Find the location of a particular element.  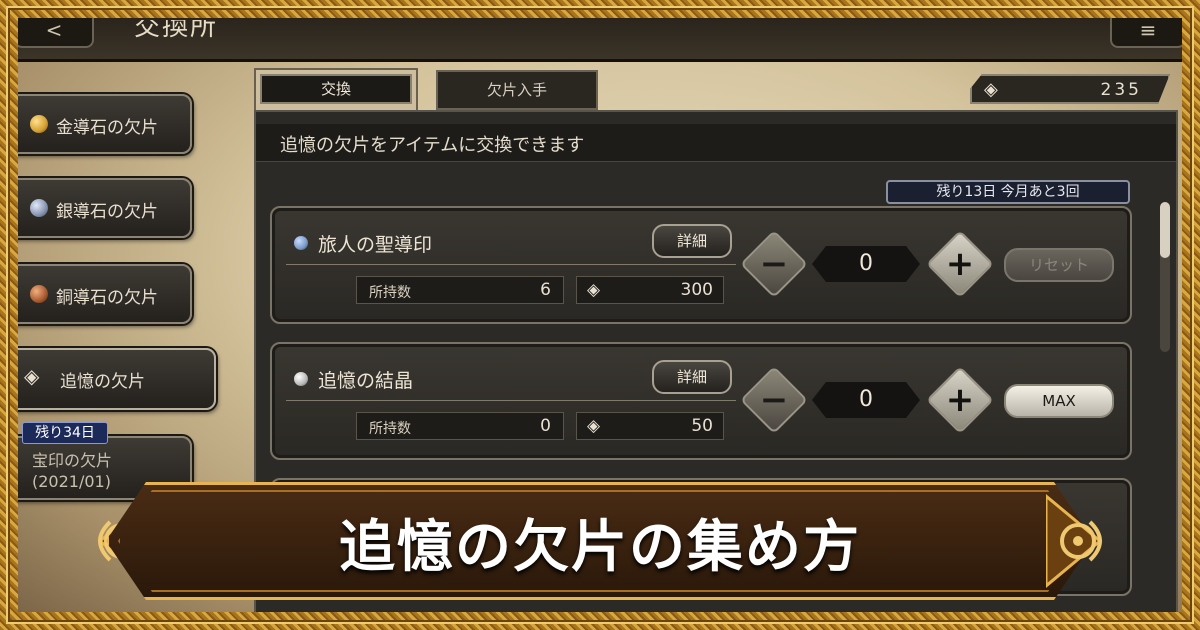

remaining-days-badge: 残り34日 is located at coordinates (65, 433).